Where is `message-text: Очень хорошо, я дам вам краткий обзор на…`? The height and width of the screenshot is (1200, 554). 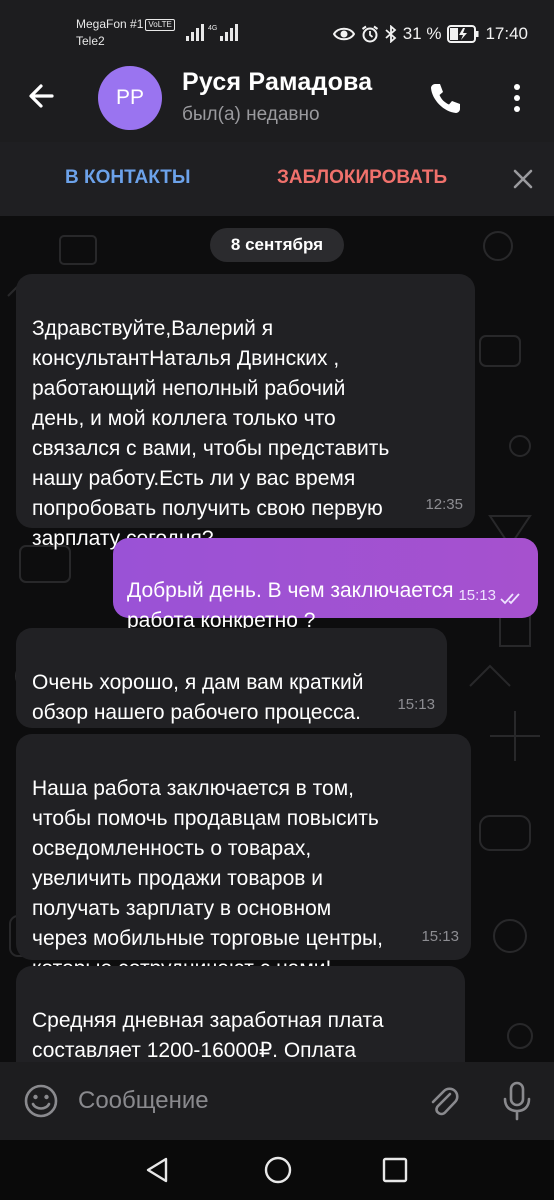
message-text: Очень хорошо, я дам вам краткий обзор на… is located at coordinates (198, 697).